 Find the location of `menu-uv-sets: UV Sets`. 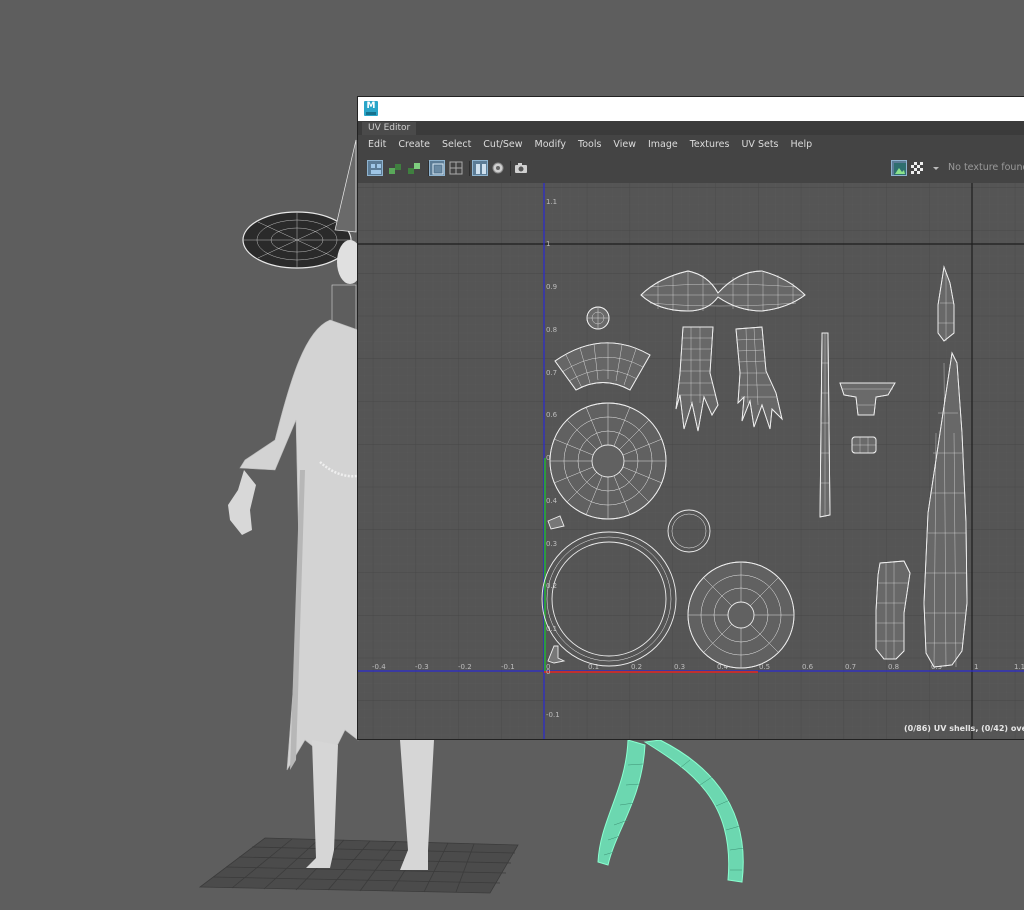

menu-uv-sets: UV Sets is located at coordinates (759, 145).